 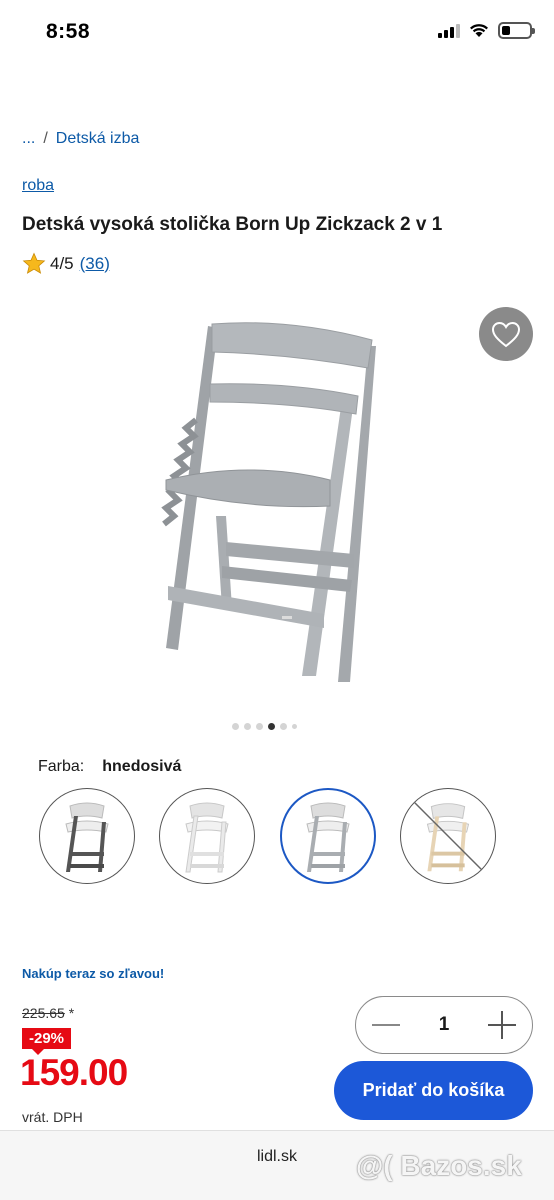 I want to click on carousel-dots, so click(x=264, y=726).